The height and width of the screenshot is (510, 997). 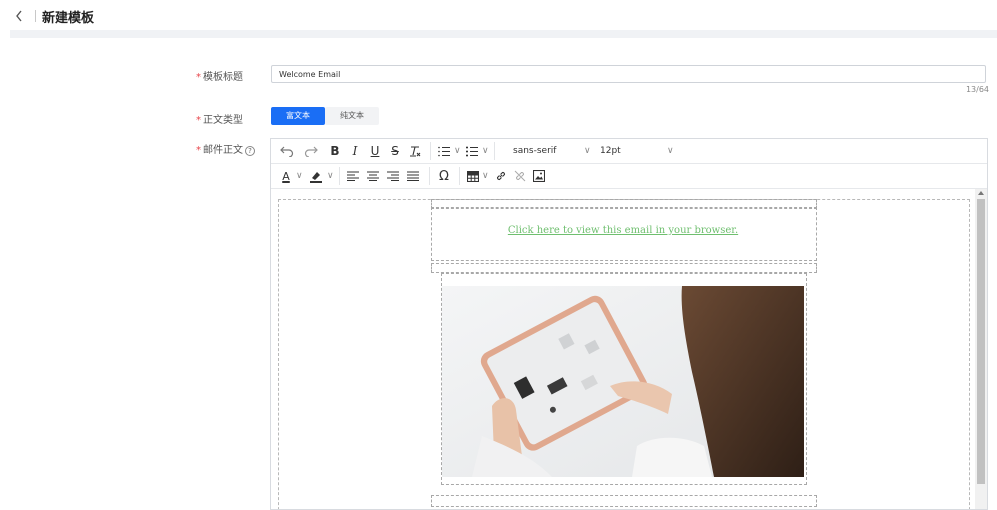 I want to click on highlight-icon, so click(x=316, y=176).